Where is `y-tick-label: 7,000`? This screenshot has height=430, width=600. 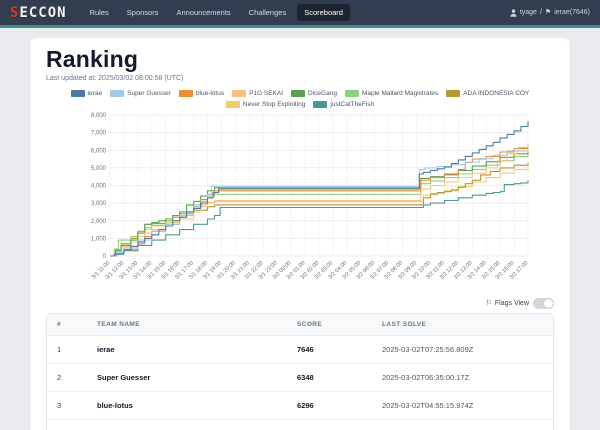
y-tick-label: 7,000 is located at coordinates (99, 134).